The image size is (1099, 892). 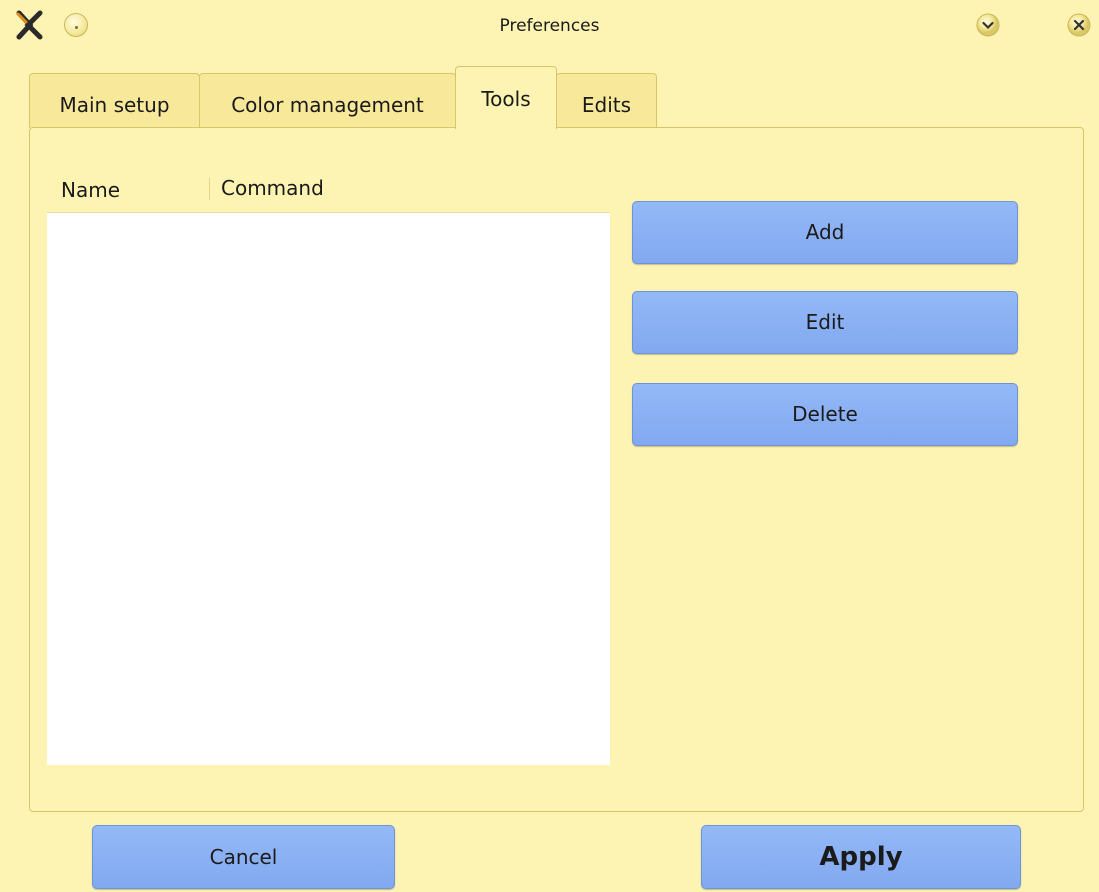 I want to click on tab-color-management: Color management, so click(x=327, y=100).